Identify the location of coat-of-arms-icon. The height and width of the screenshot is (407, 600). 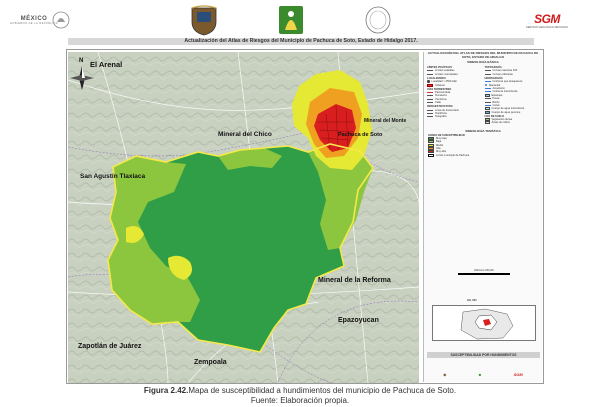
(61, 20).